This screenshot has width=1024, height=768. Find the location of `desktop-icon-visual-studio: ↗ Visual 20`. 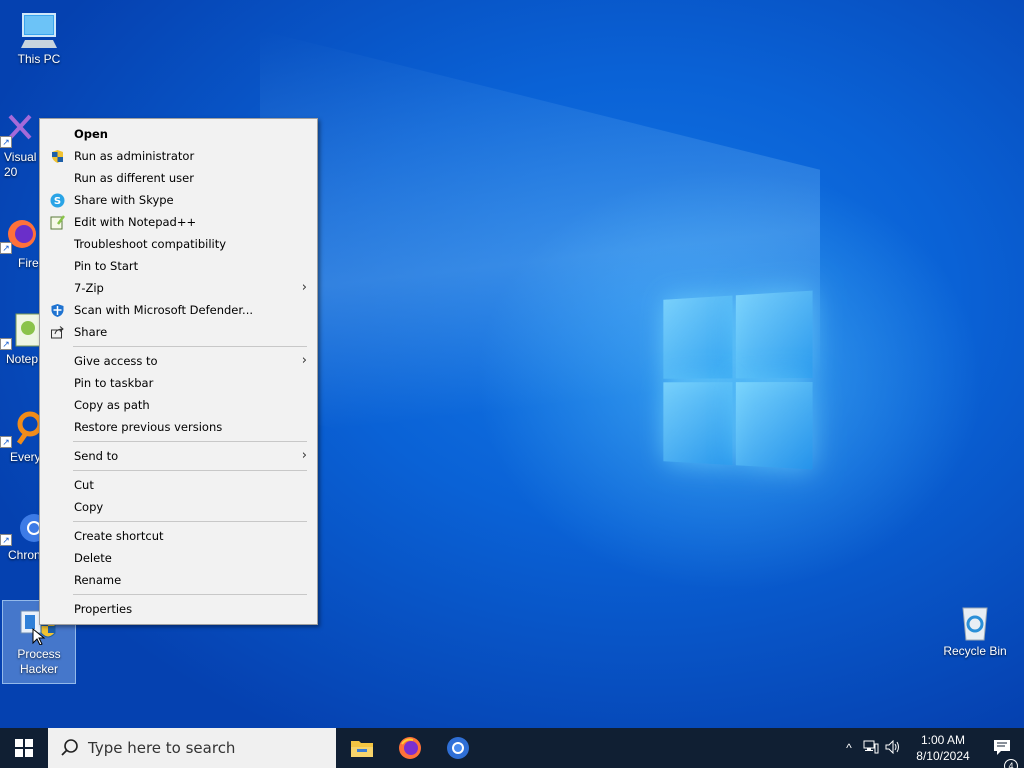

desktop-icon-visual-studio: ↗ Visual 20 is located at coordinates (21, 142).